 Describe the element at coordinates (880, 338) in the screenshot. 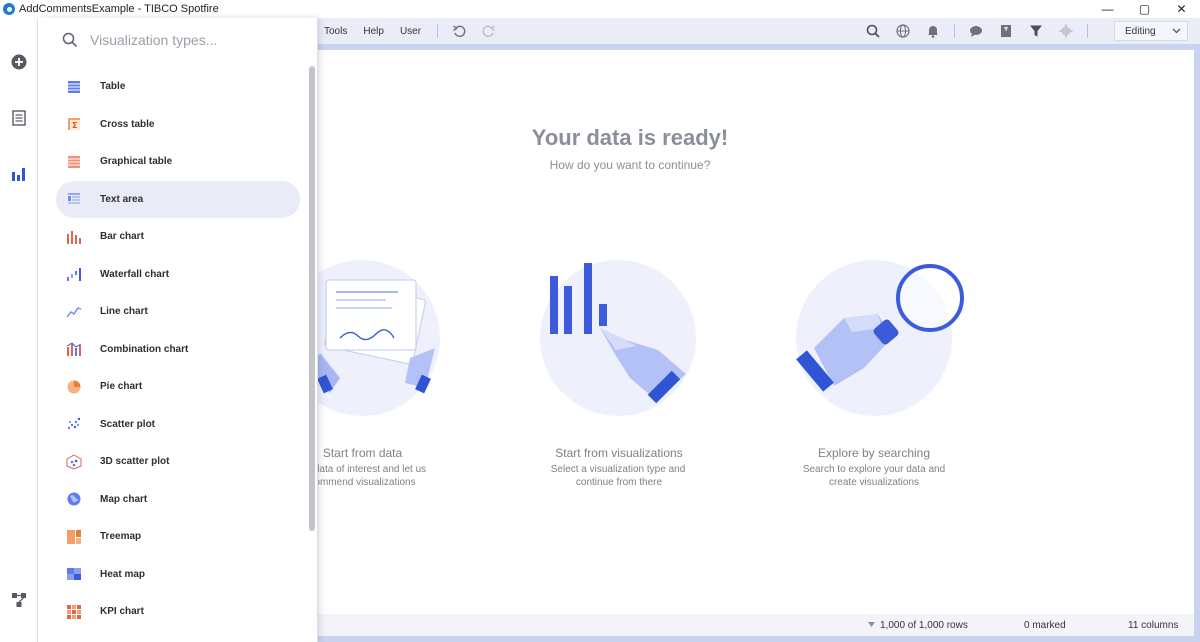

I see `magnifier-hand-illustration-icon` at that location.